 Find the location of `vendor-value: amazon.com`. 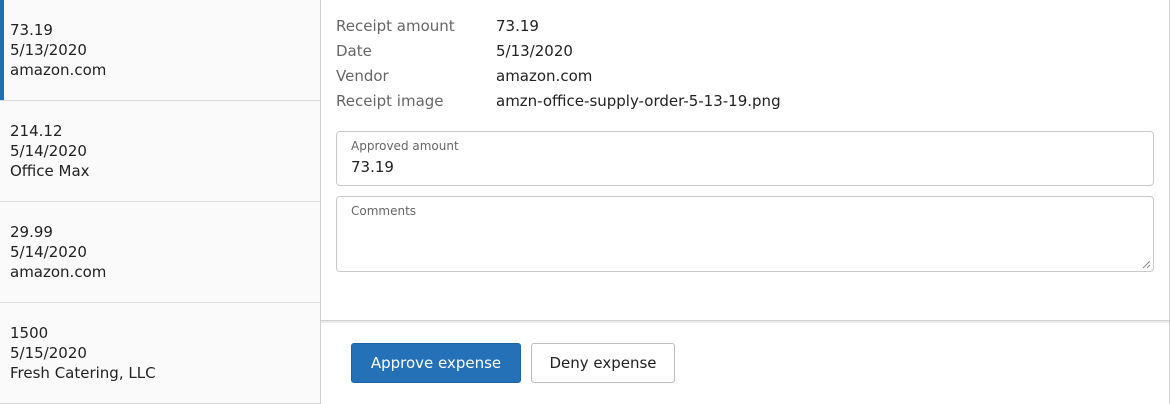

vendor-value: amazon.com is located at coordinates (544, 76).